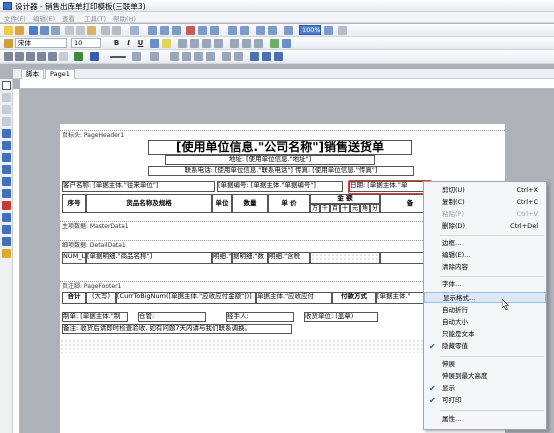 This screenshot has height=433, width=554. Describe the element at coordinates (6, 193) in the screenshot. I see `shape-tool-icon` at that location.